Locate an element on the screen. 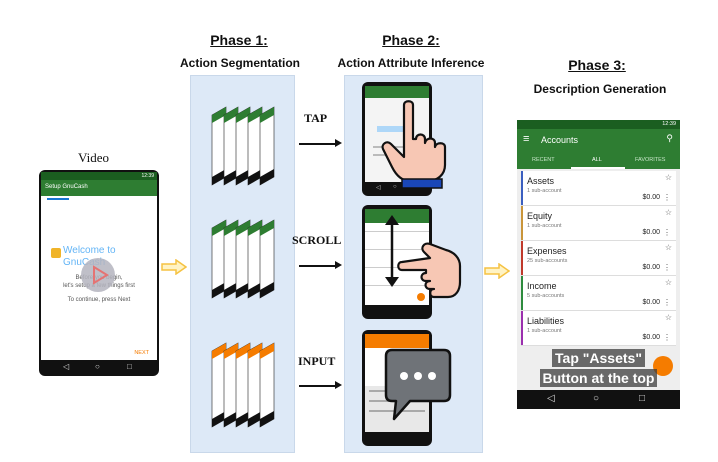 This screenshot has width=718, height=462. scroll-arrow-head is located at coordinates (338, 265).